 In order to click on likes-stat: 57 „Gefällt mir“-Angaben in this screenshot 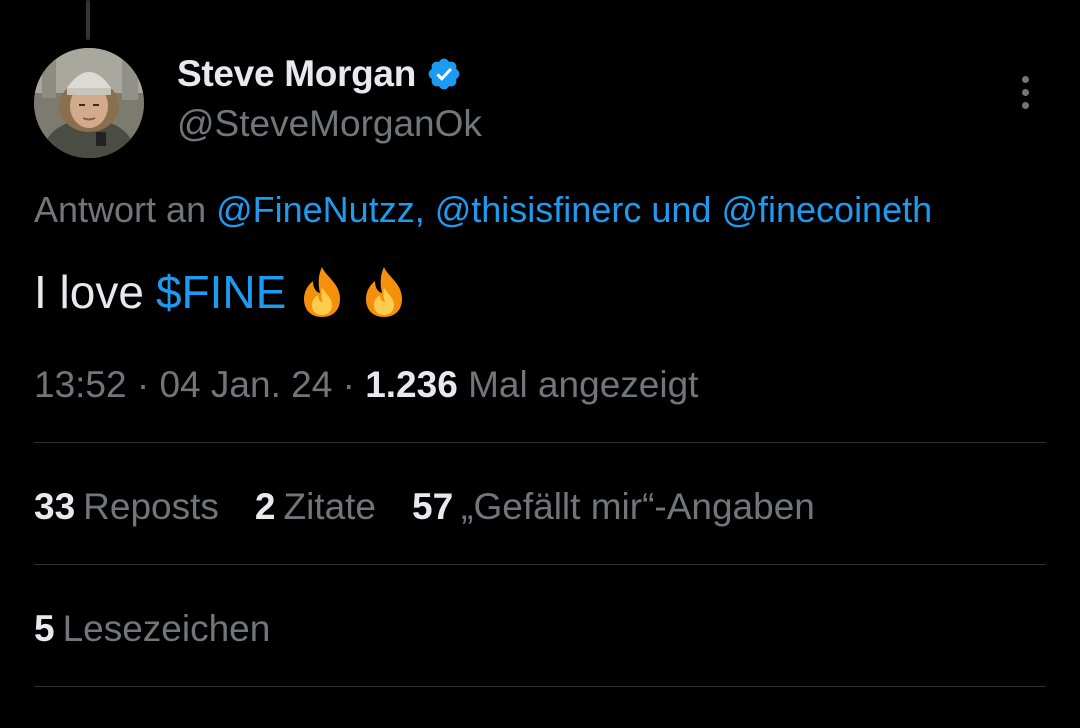, I will do `click(613, 507)`.